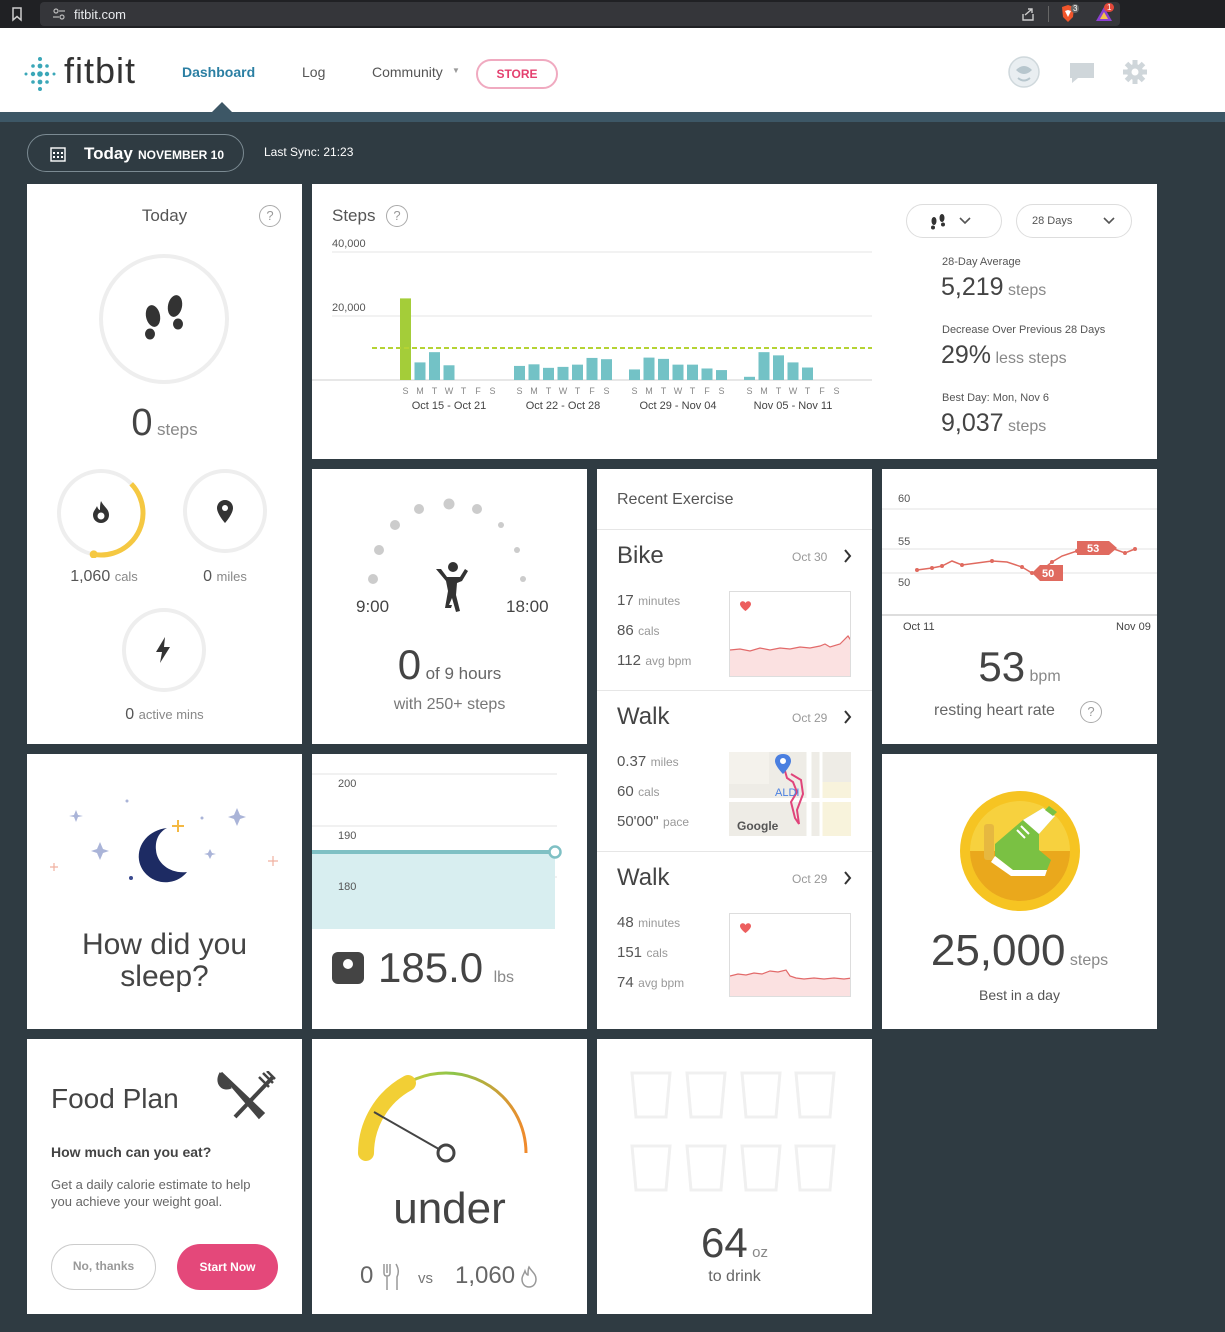  I want to click on badge-tile: 25,000 steps Best in a day, so click(1019, 891).